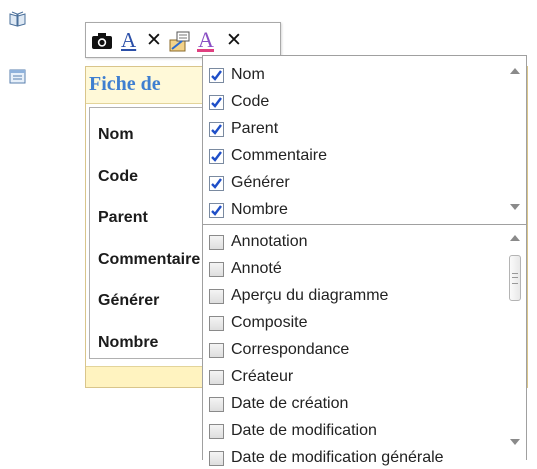 The width and height of the screenshot is (537, 469). I want to click on field-label-generer: Générer, so click(129, 300).